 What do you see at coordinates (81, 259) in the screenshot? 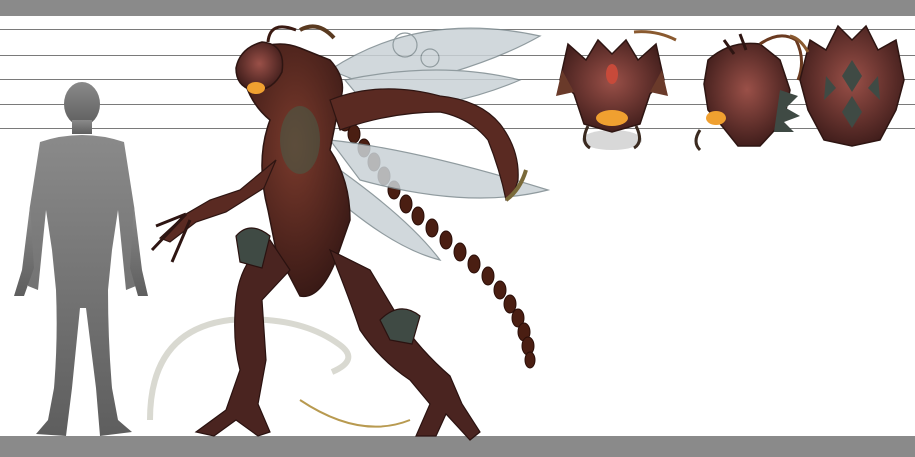
I see `human-scale-silhouette` at bounding box center [81, 259].